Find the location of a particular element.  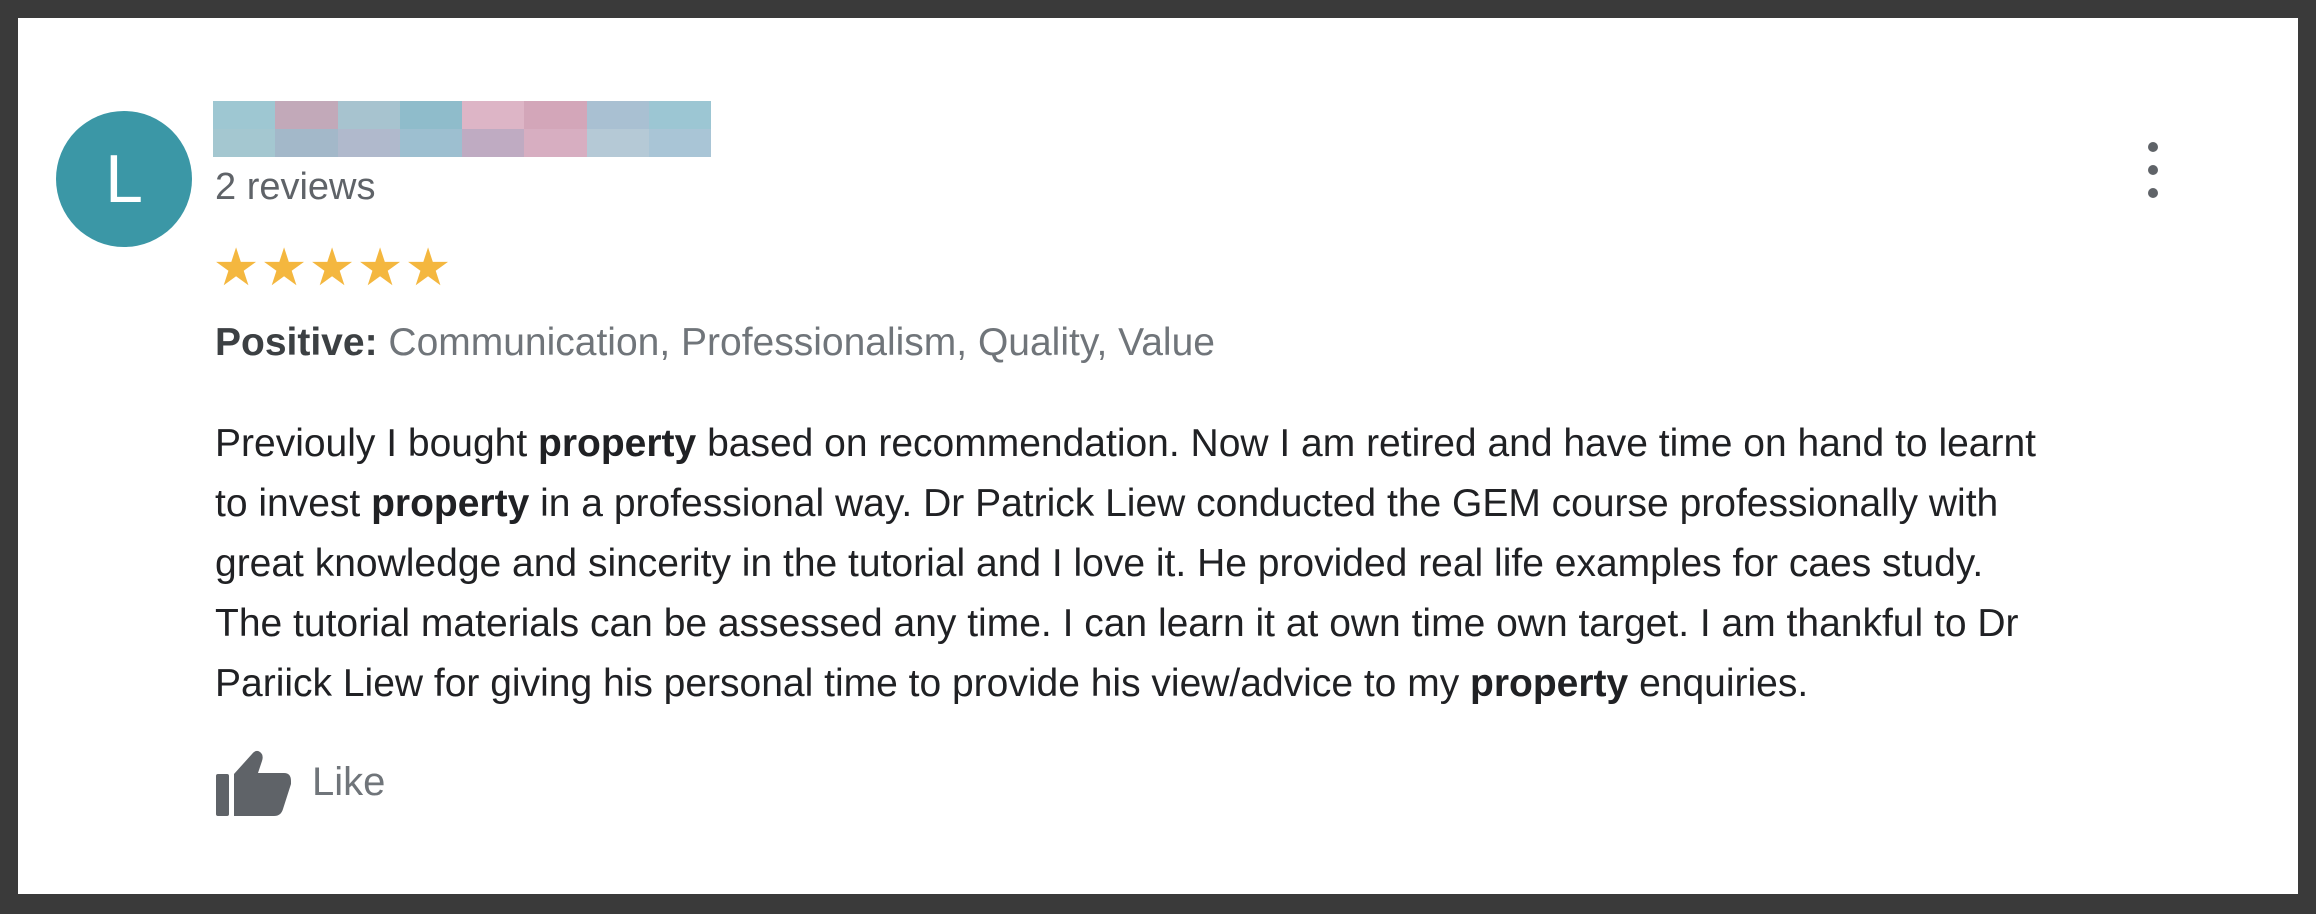

positive-label: Positive: is located at coordinates (296, 342).